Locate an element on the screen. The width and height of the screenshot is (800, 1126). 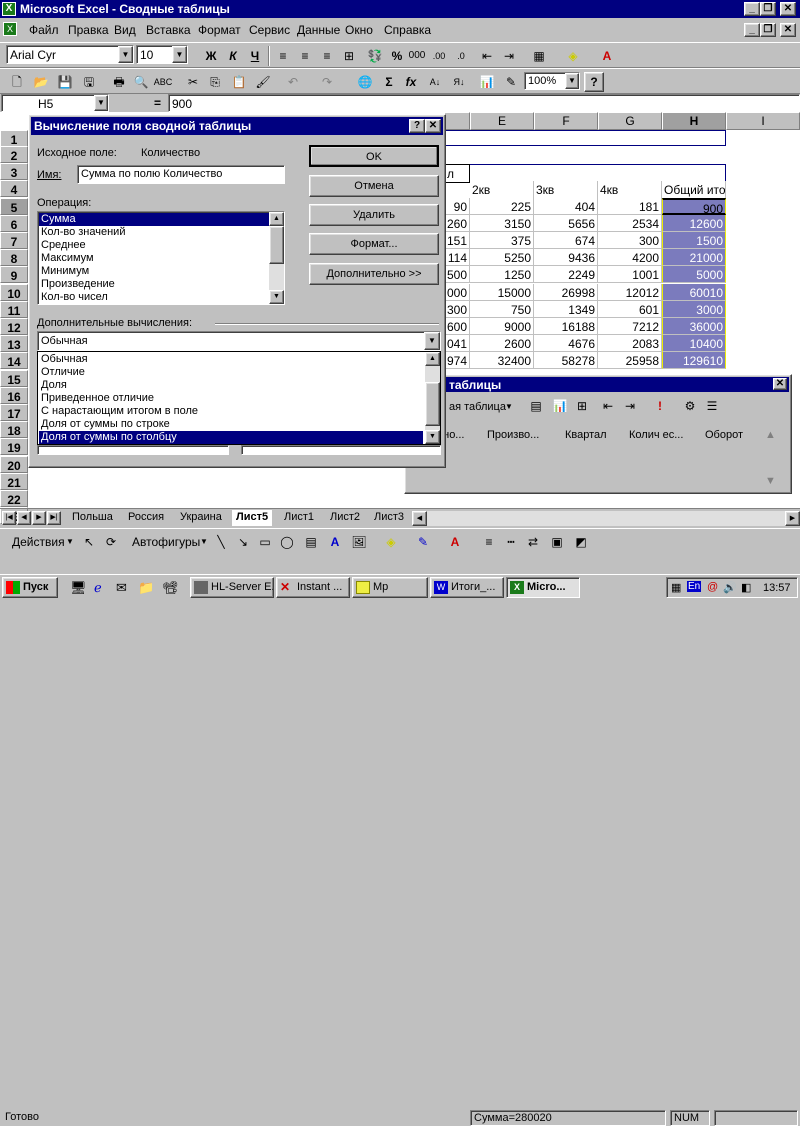
name-box: H5 ▼ is located at coordinates (55, 103).